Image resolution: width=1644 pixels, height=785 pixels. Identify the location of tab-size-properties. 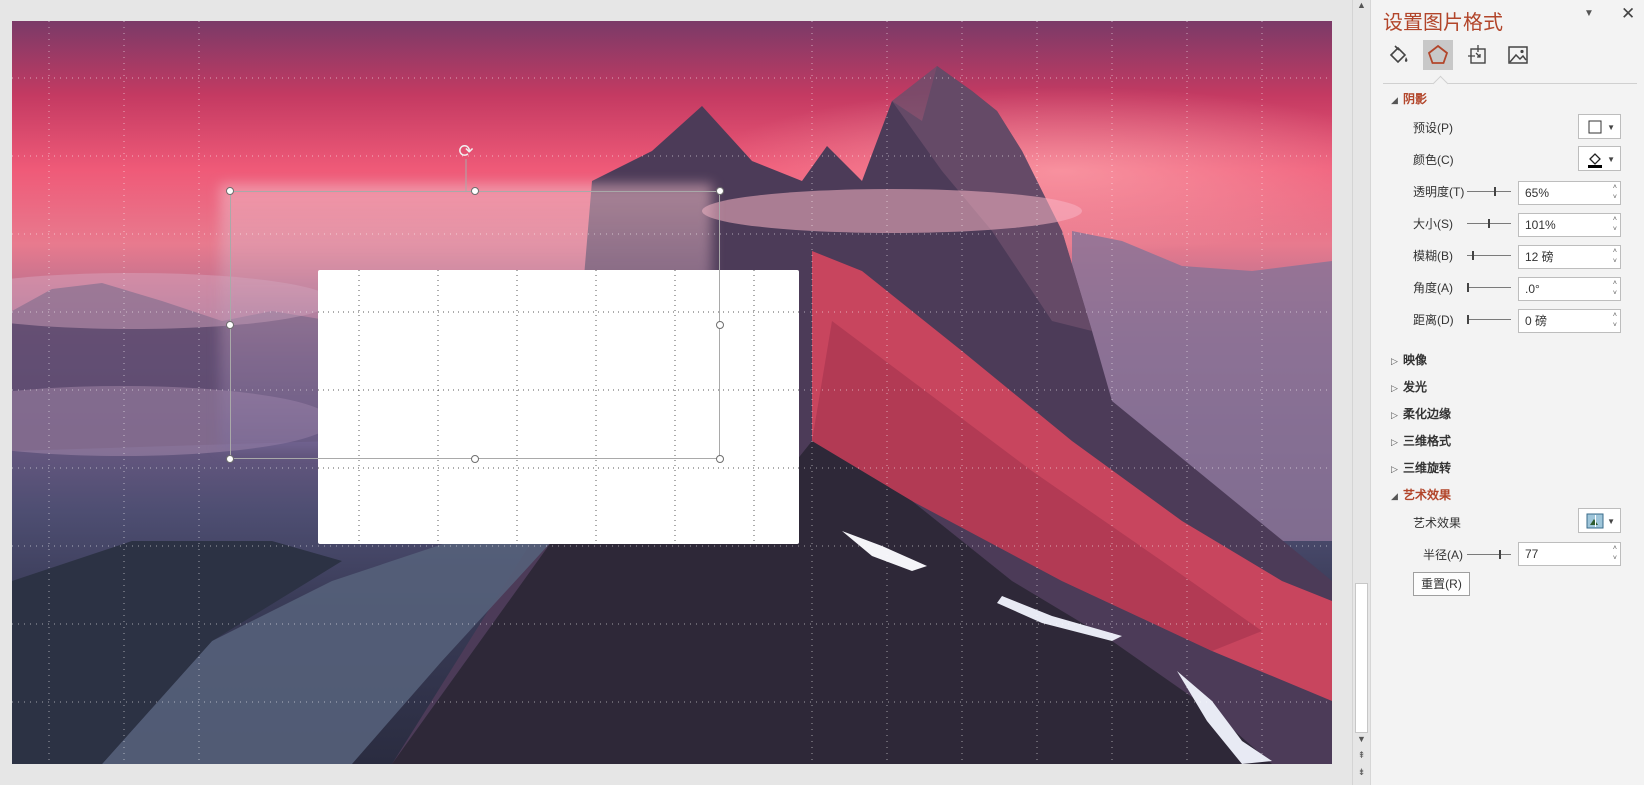
(1478, 55).